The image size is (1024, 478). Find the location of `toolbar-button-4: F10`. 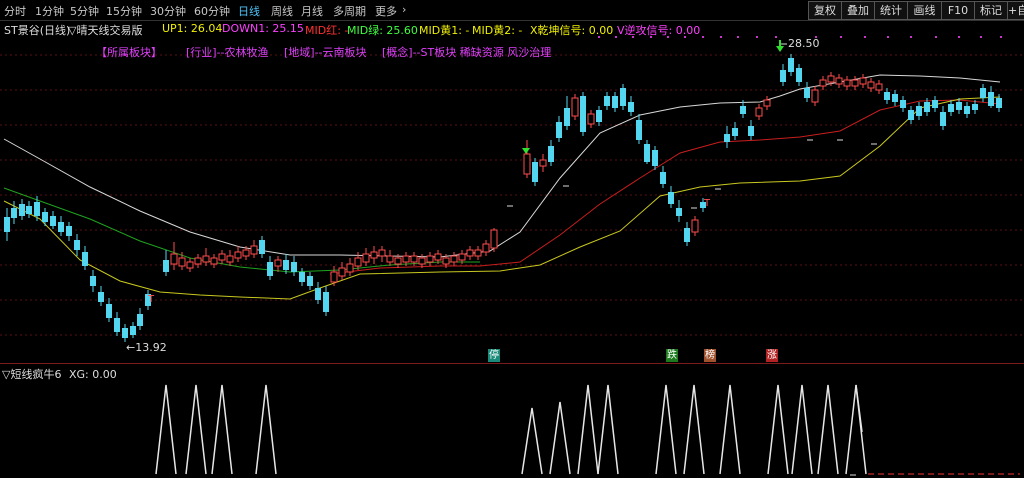

toolbar-button-4: F10 is located at coordinates (958, 10).